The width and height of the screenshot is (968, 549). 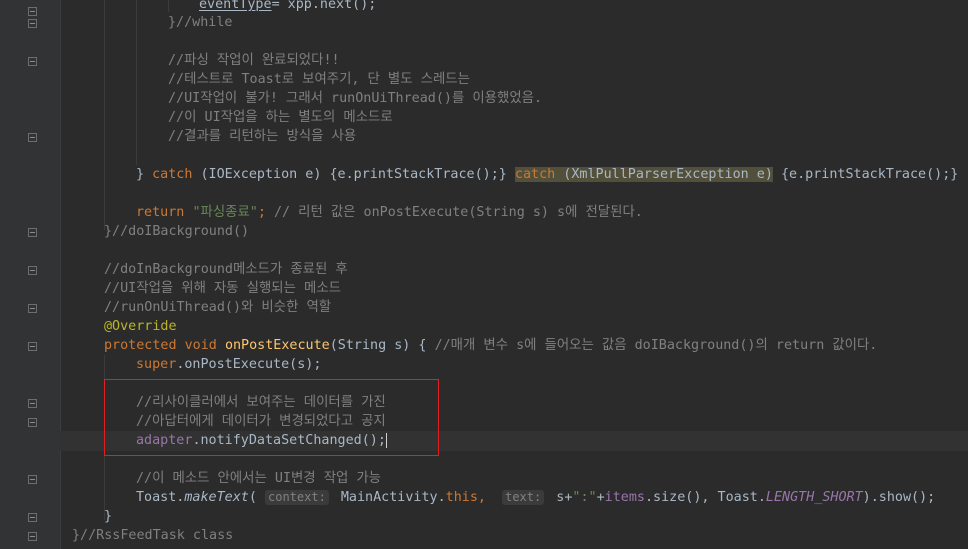 I want to click on code-line: eventType= xpp.next();, so click(x=287, y=7).